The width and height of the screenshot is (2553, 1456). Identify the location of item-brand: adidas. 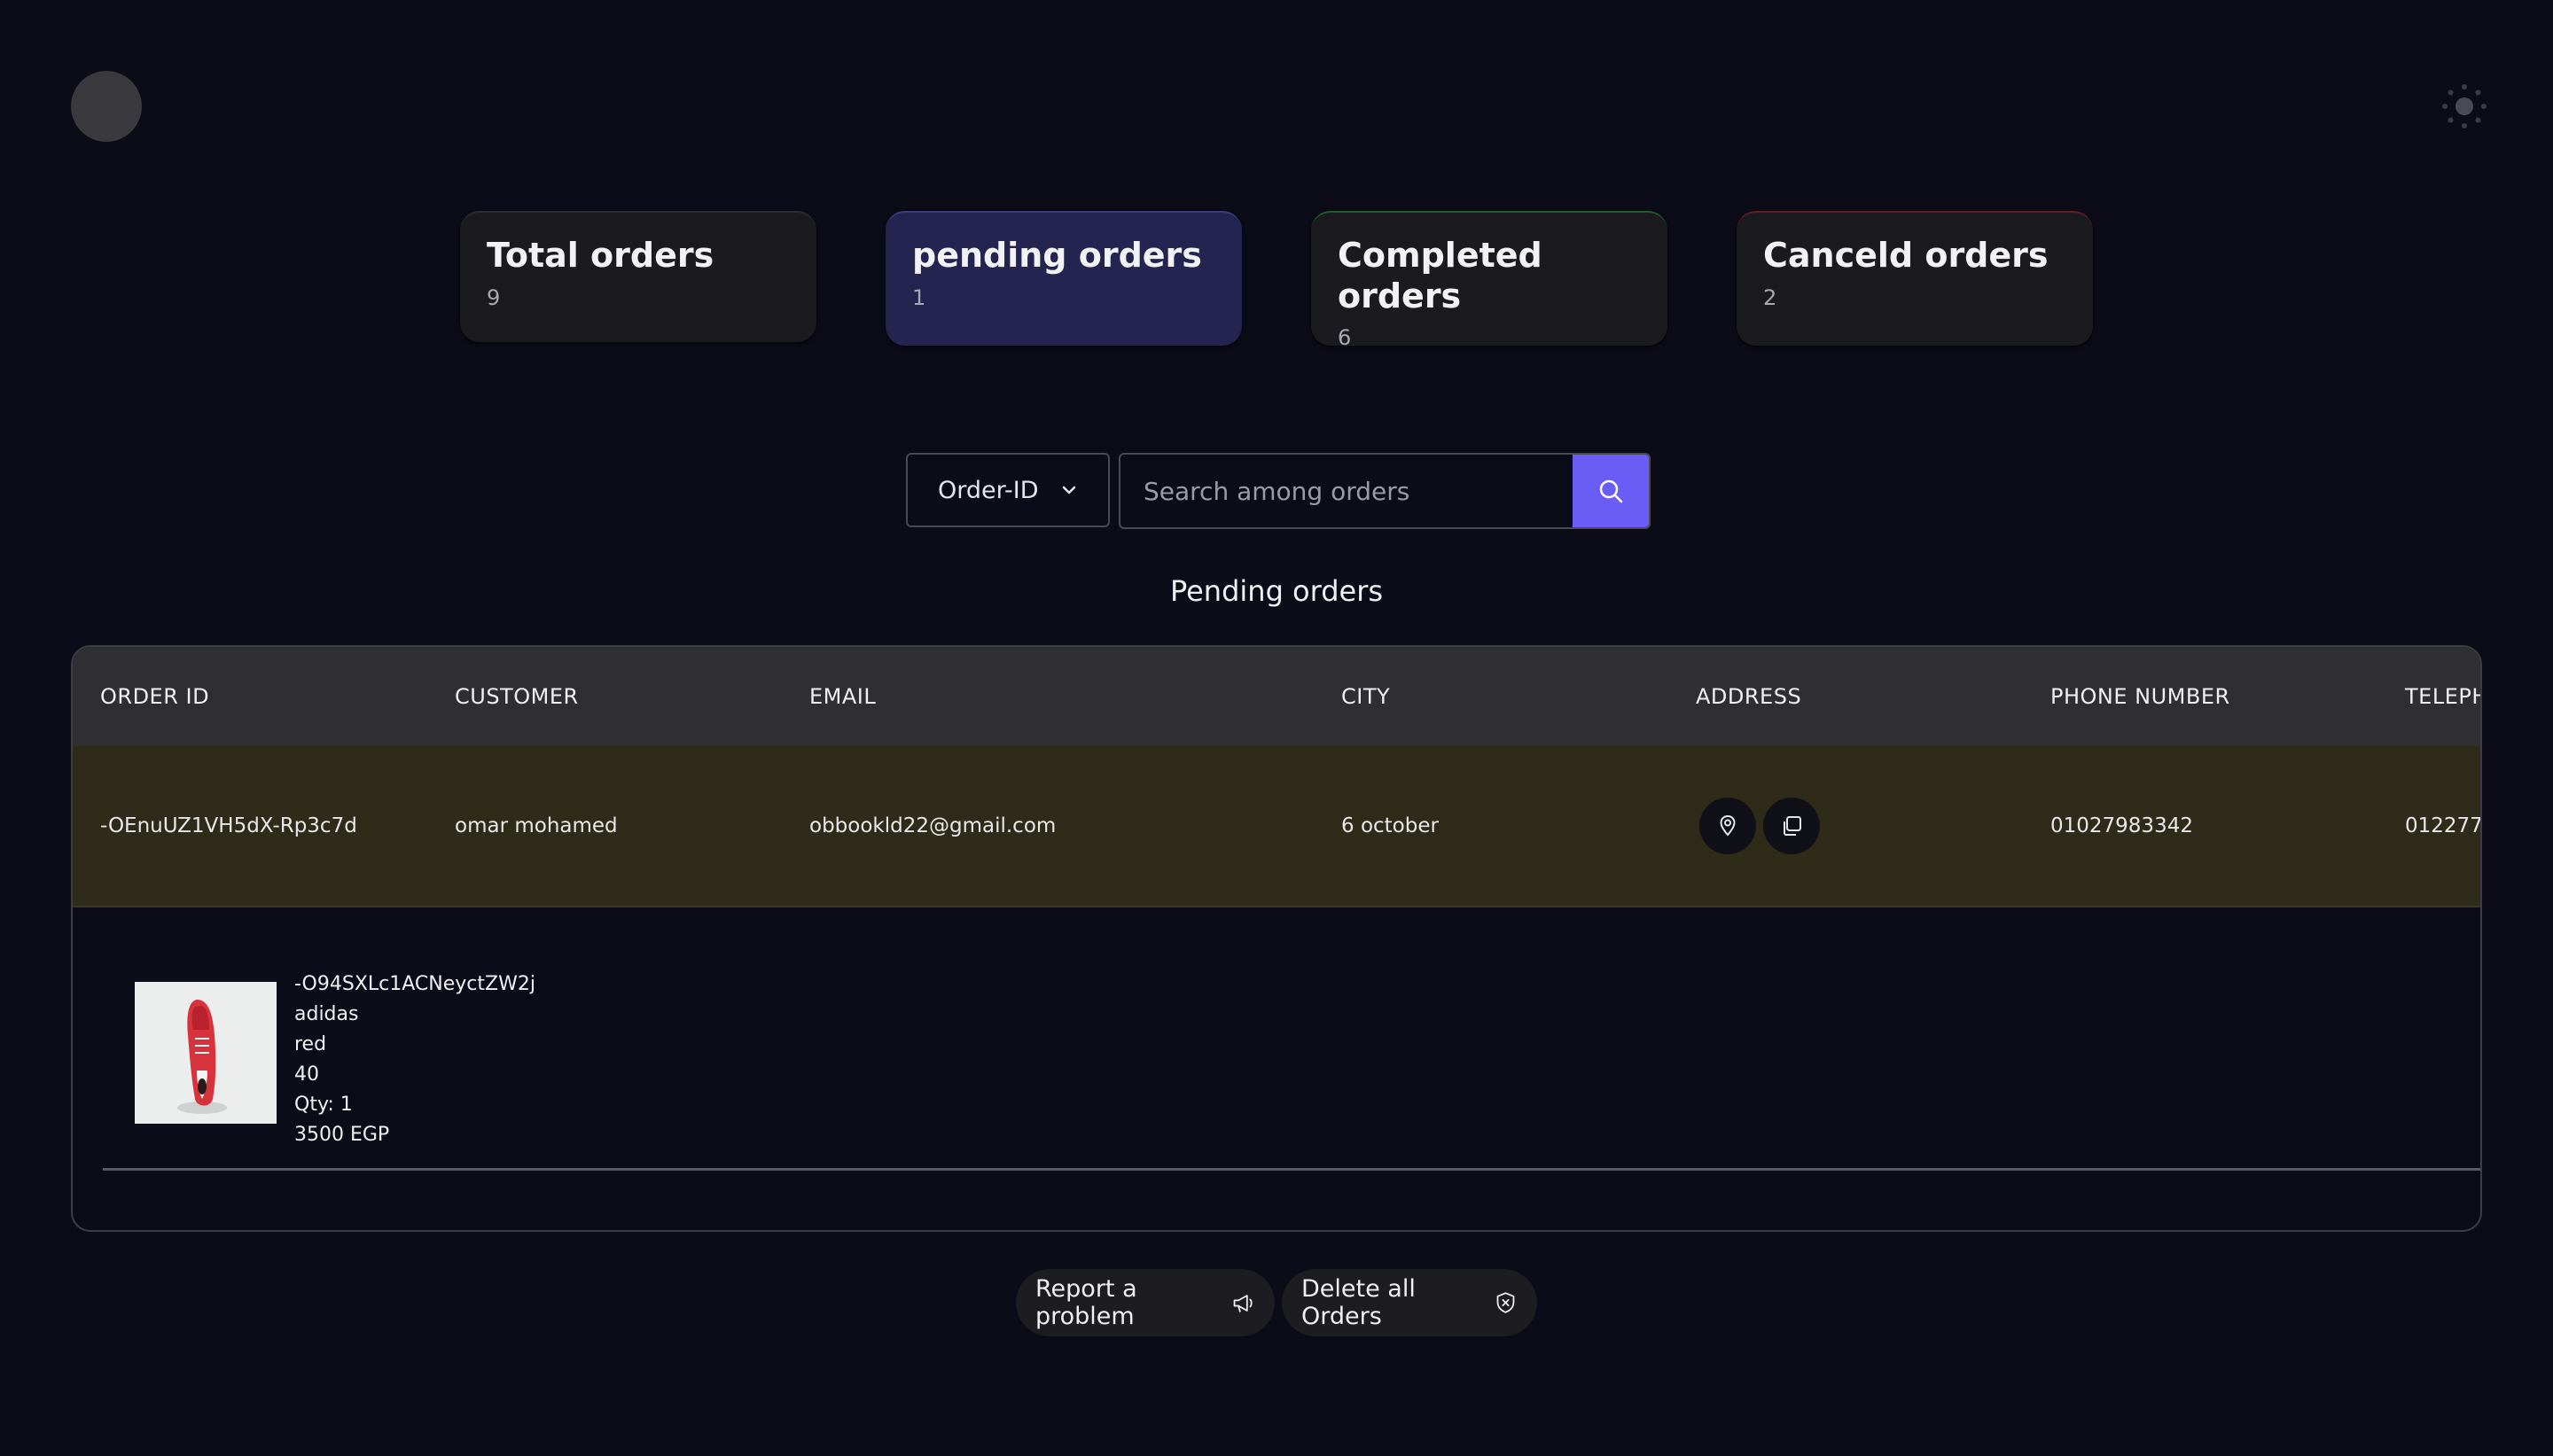
(326, 1014).